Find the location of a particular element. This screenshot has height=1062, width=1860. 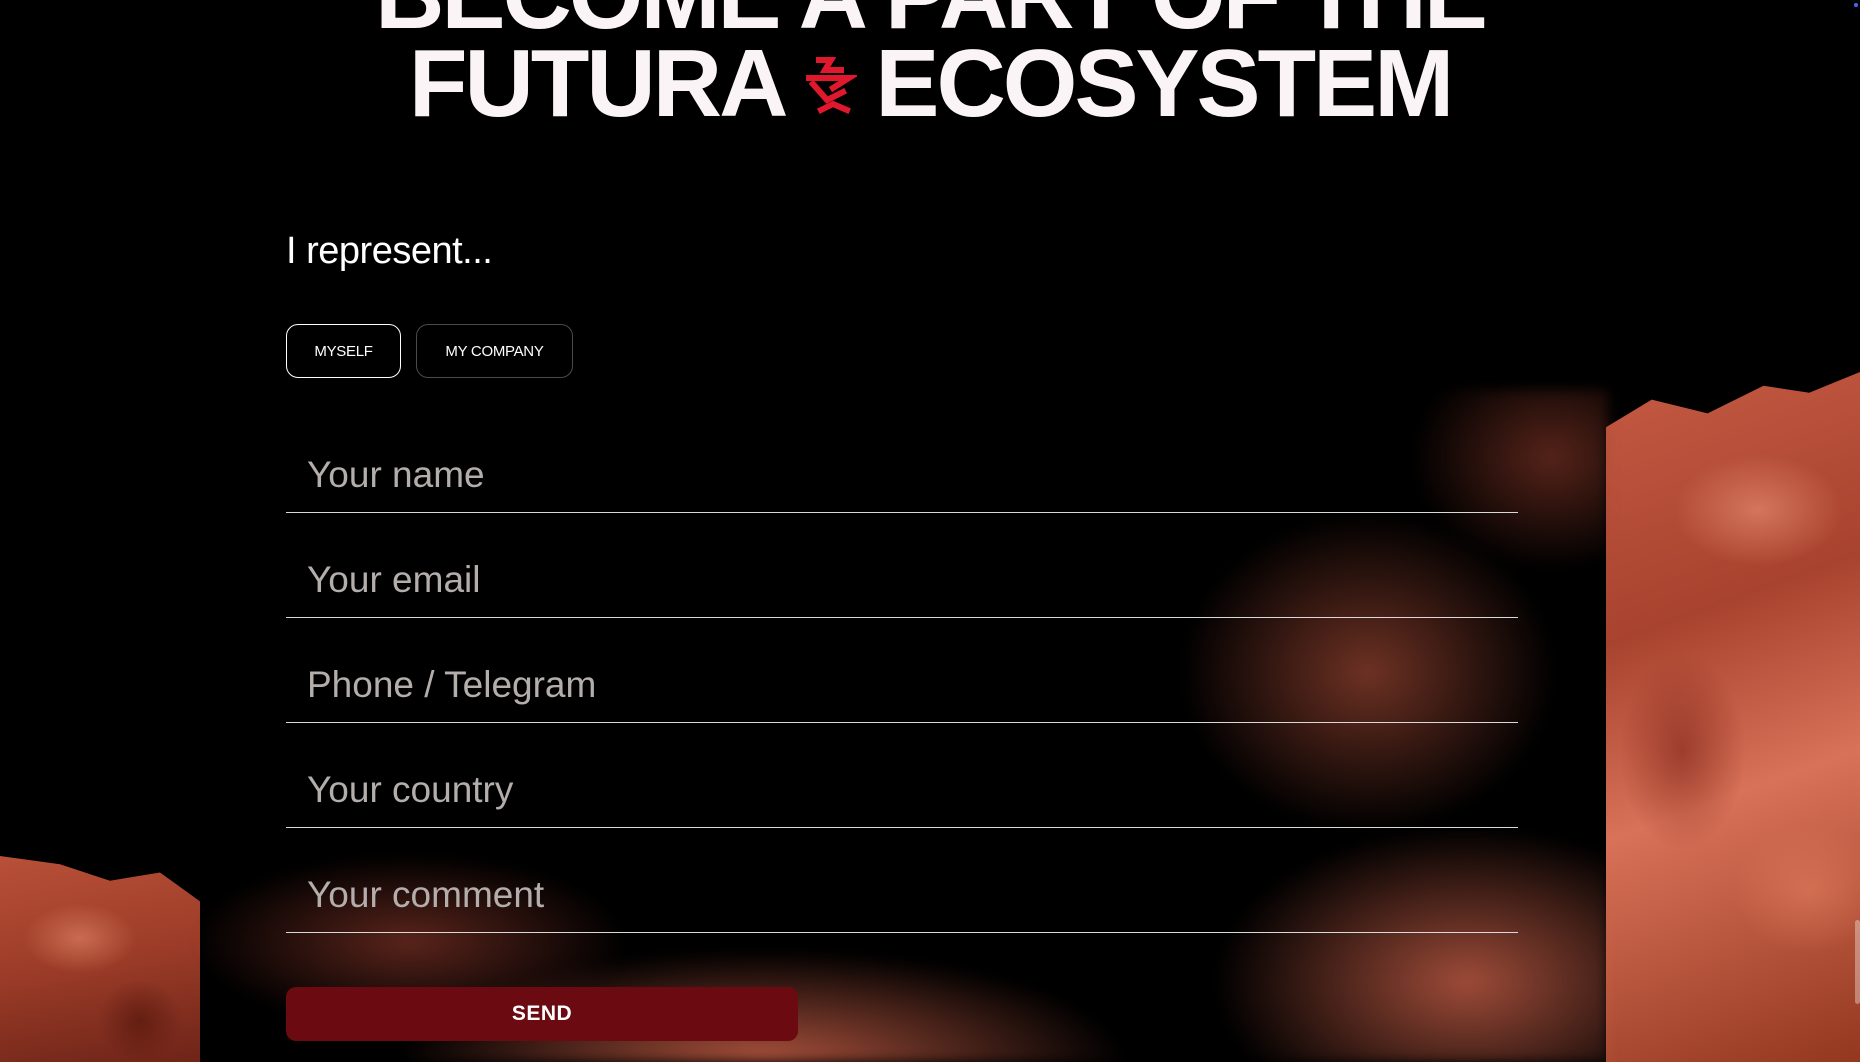

option-myself-button: MYSELF is located at coordinates (343, 351).